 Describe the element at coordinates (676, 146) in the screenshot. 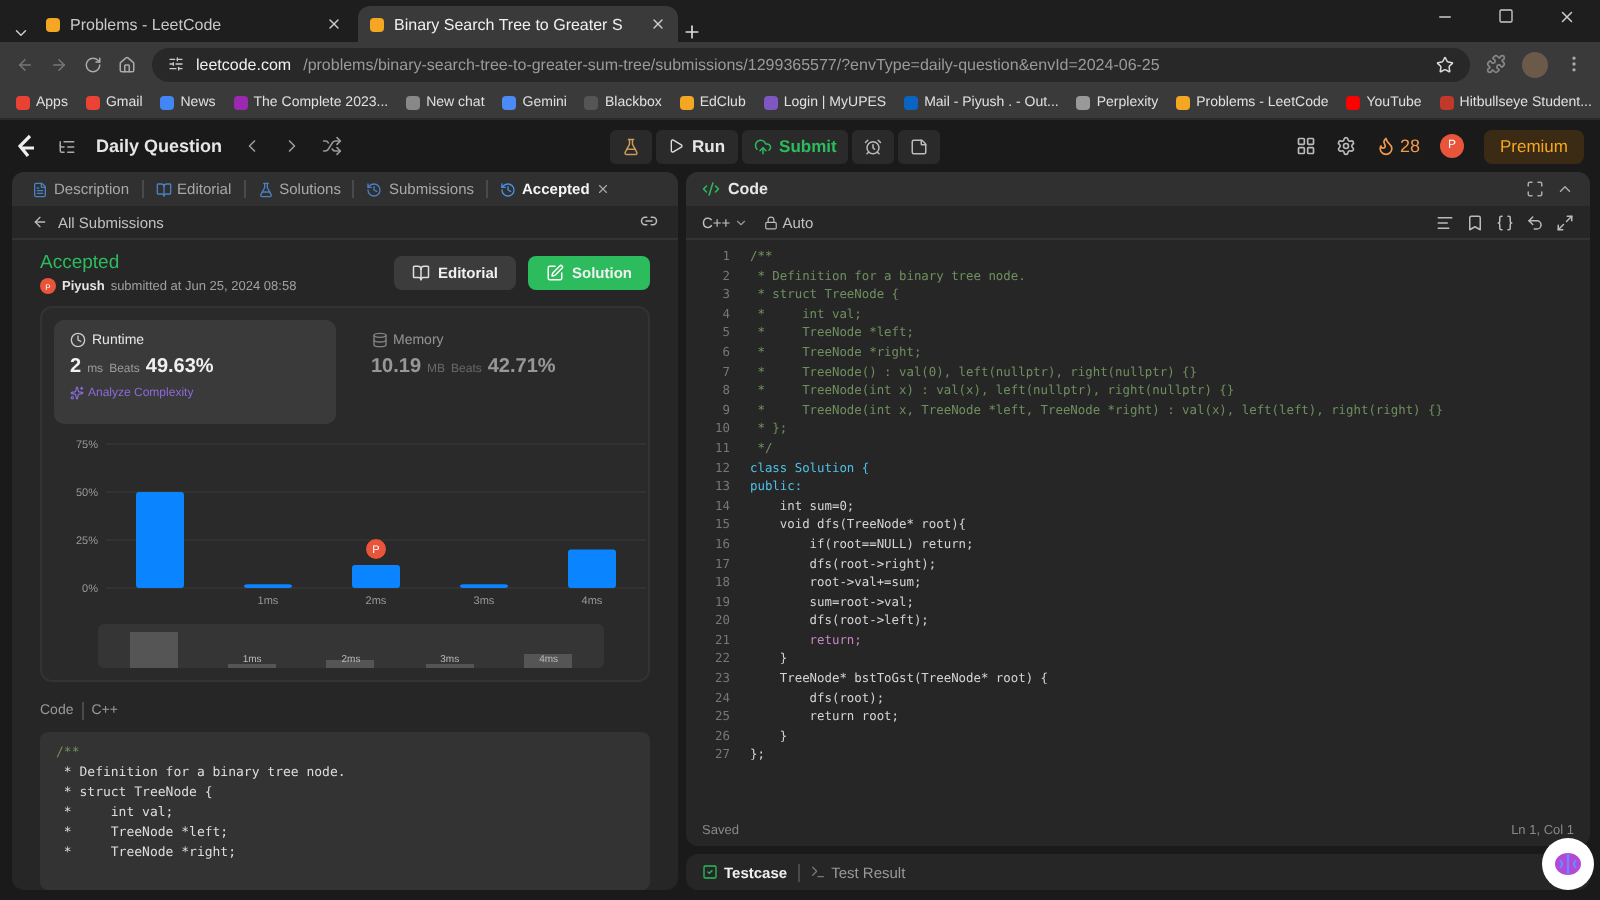

I see `play-icon` at that location.